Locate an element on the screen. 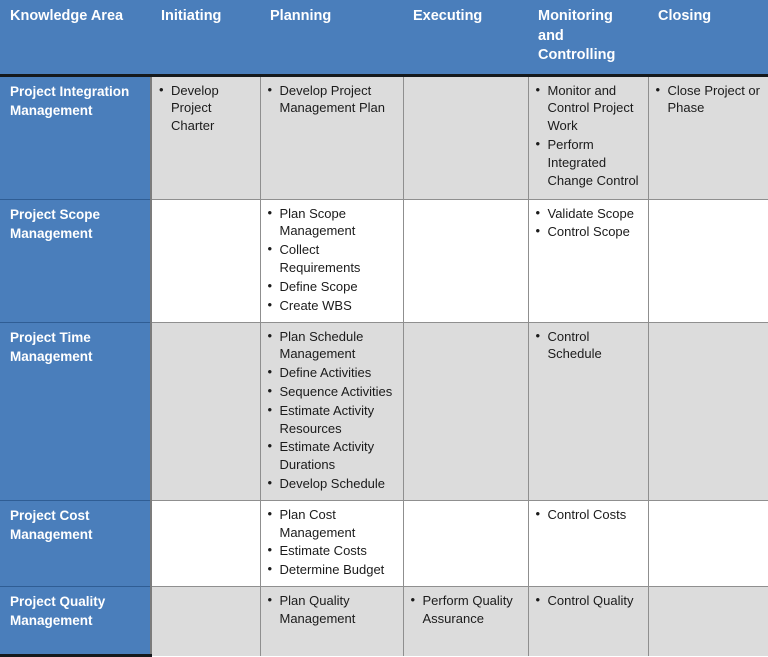 Image resolution: width=768 pixels, height=657 pixels. column-header-initiating: Initiating is located at coordinates (205, 38).